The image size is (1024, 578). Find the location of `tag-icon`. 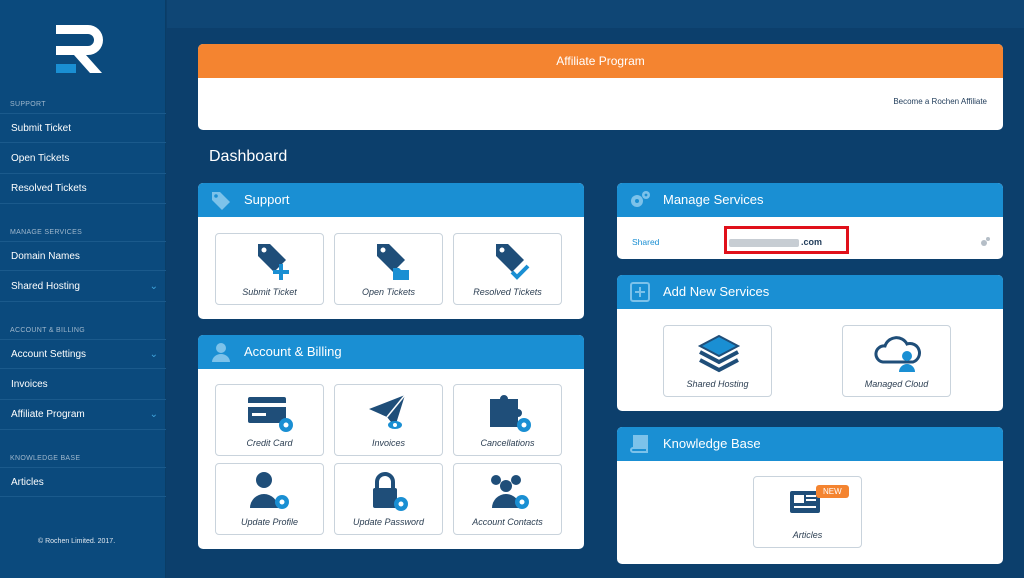

tag-icon is located at coordinates (221, 201).